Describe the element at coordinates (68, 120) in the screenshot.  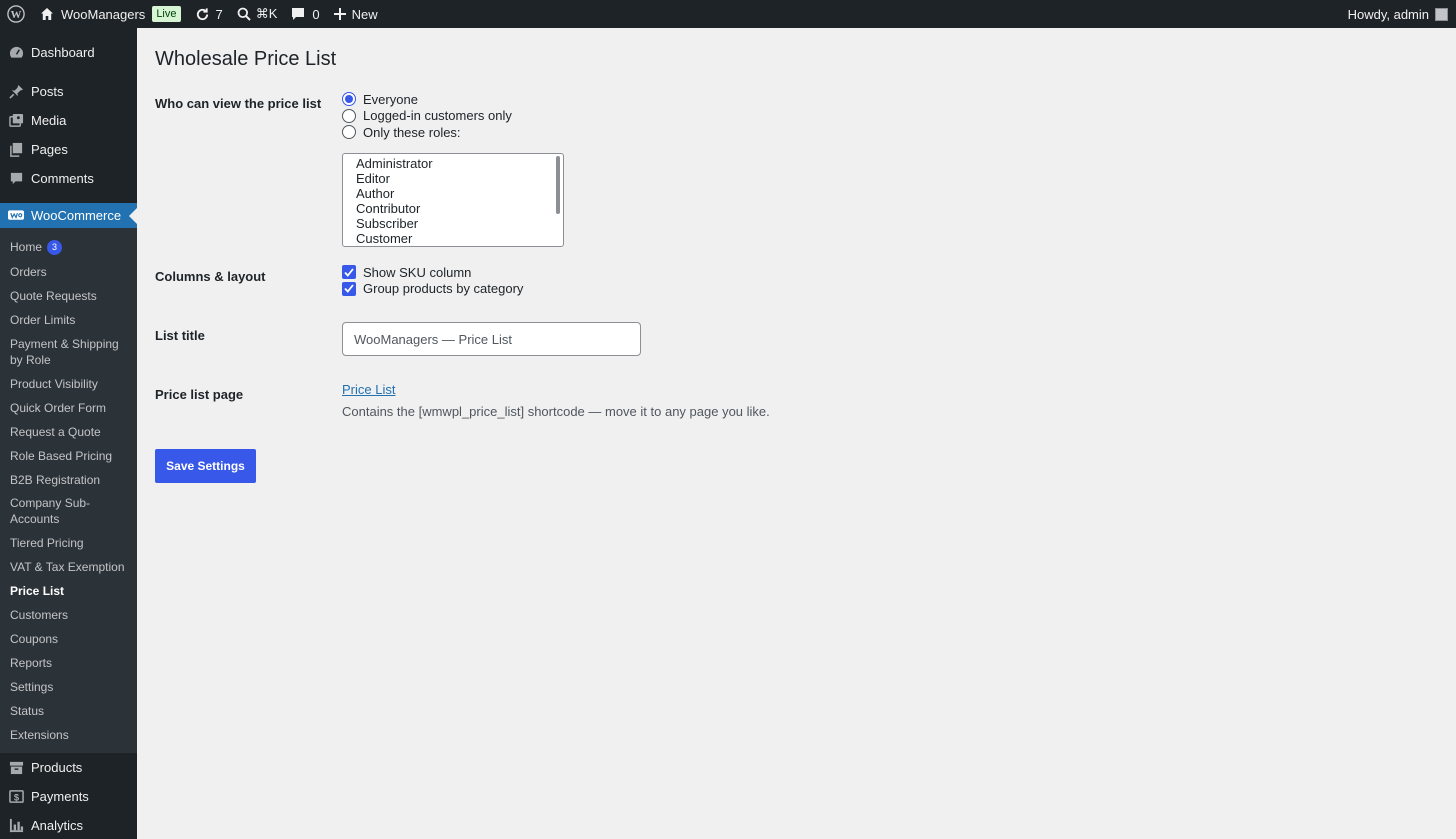
I see `menu-media: Media` at that location.